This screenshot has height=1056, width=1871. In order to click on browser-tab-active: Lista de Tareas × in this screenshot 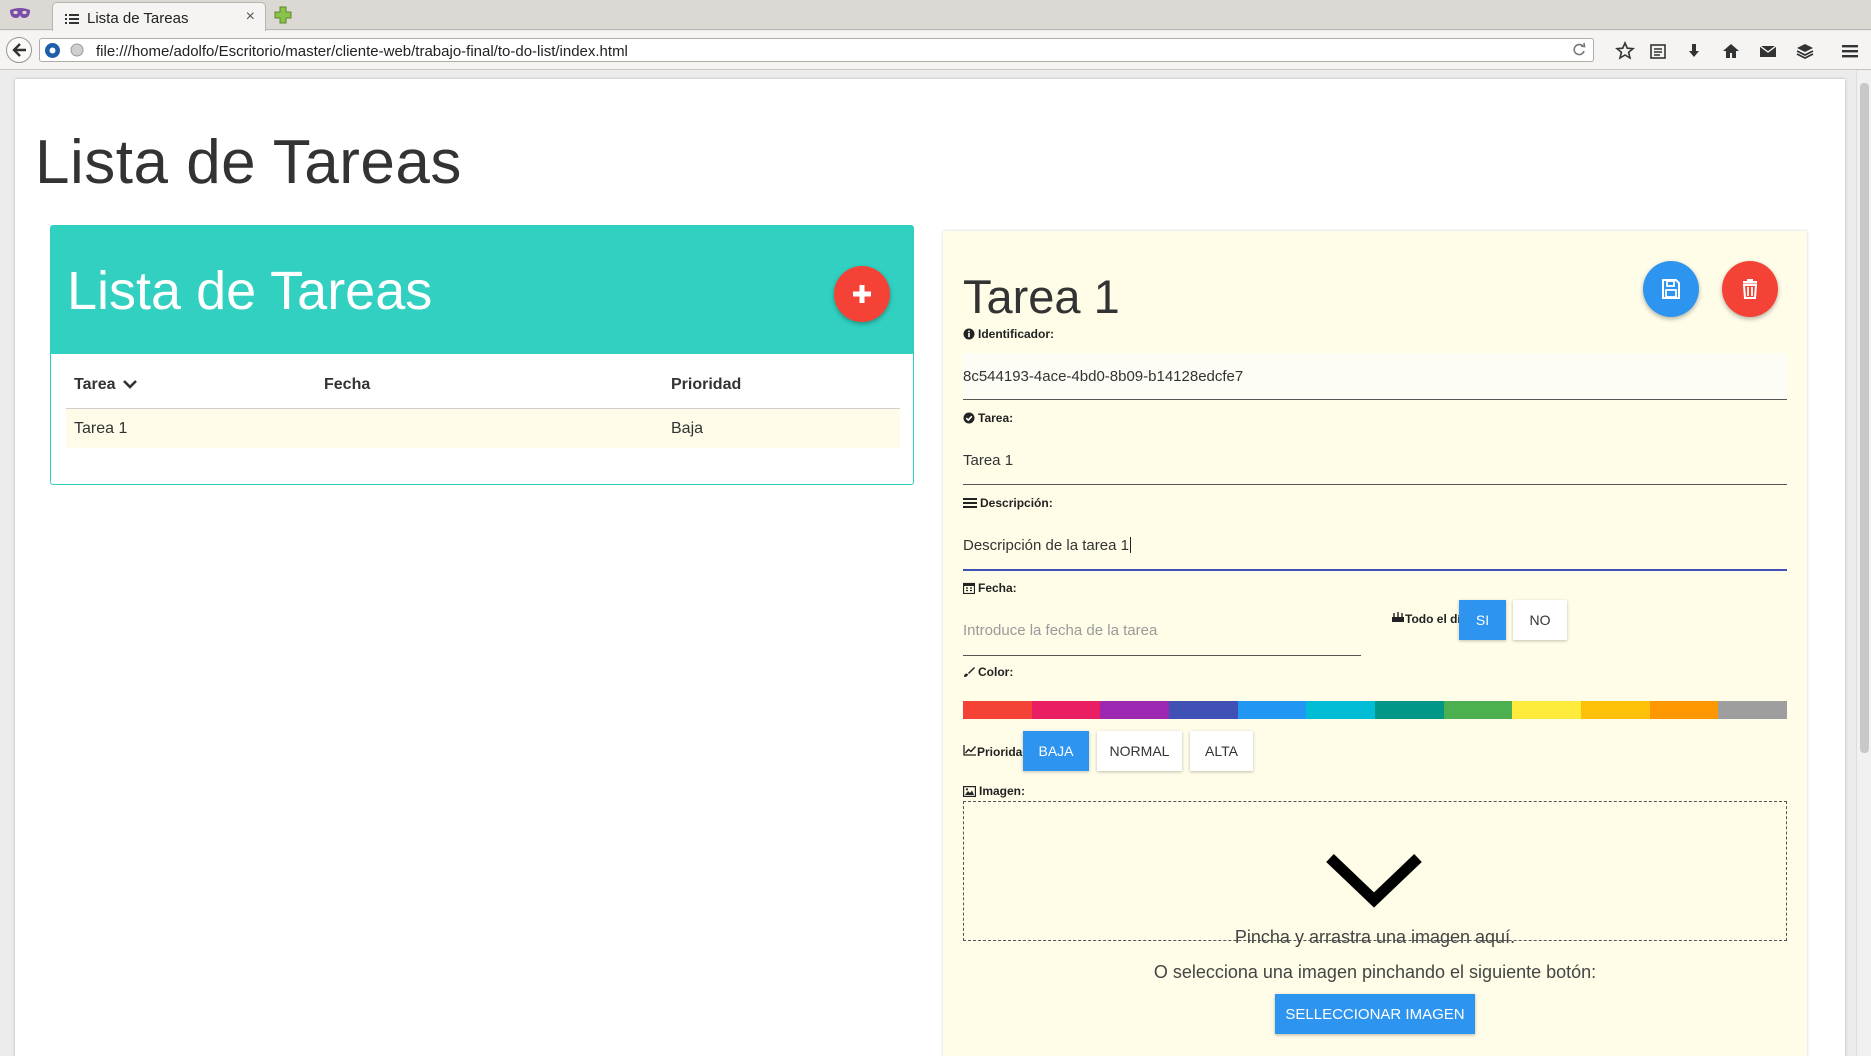, I will do `click(159, 16)`.